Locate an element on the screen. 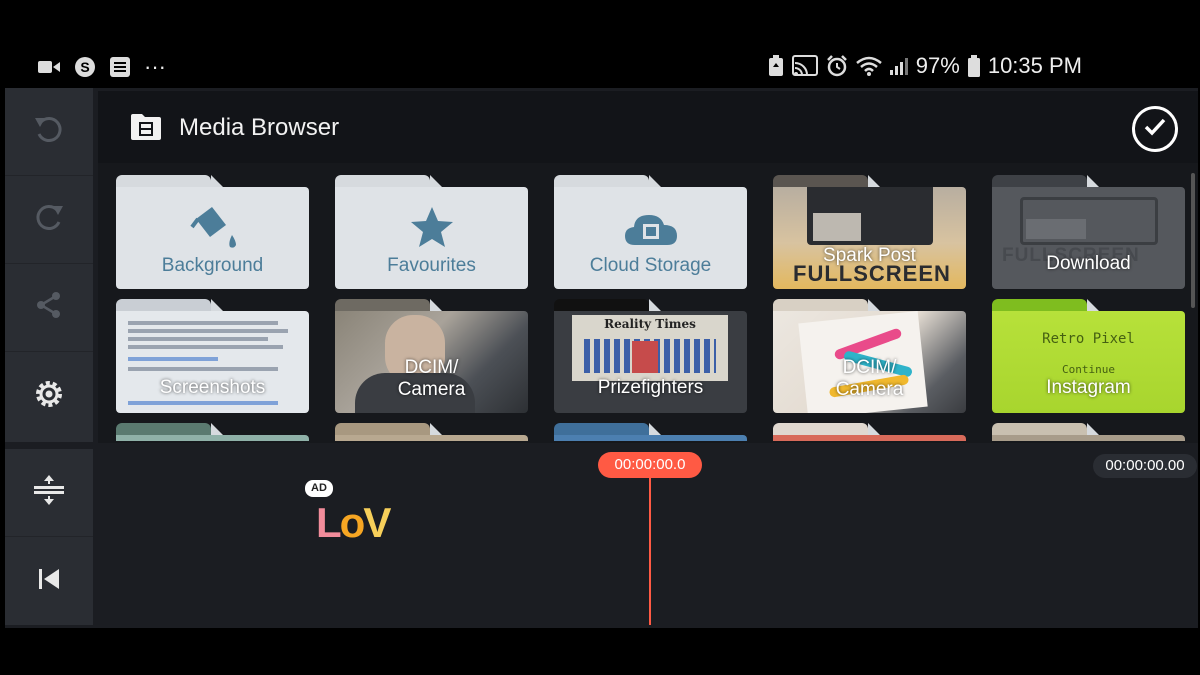  track-height-icon is located at coordinates (49, 492).